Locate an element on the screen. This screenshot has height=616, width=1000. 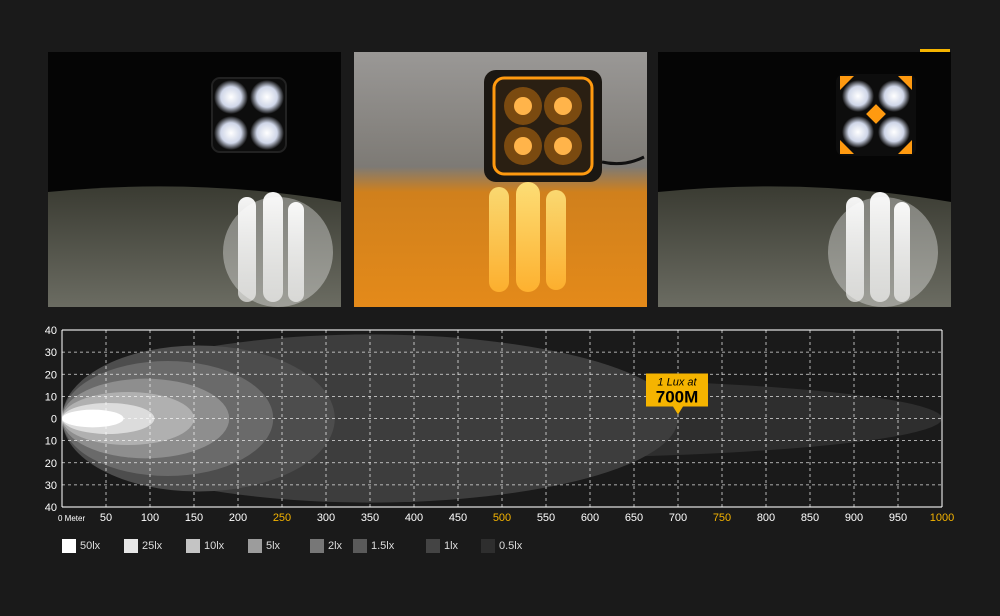
legend-item: 5lx is located at coordinates (264, 546).